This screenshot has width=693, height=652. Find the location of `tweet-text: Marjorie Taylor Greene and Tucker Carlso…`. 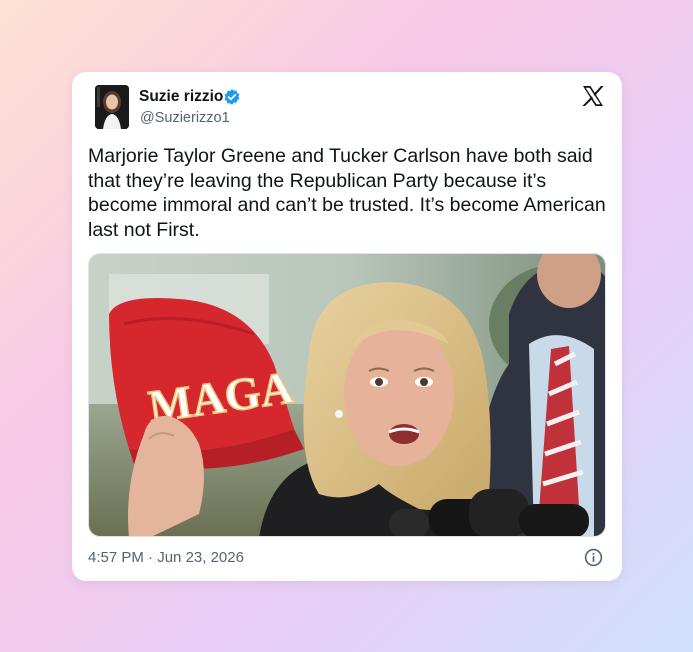

tweet-text: Marjorie Taylor Greene and Tucker Carlso… is located at coordinates (347, 193).